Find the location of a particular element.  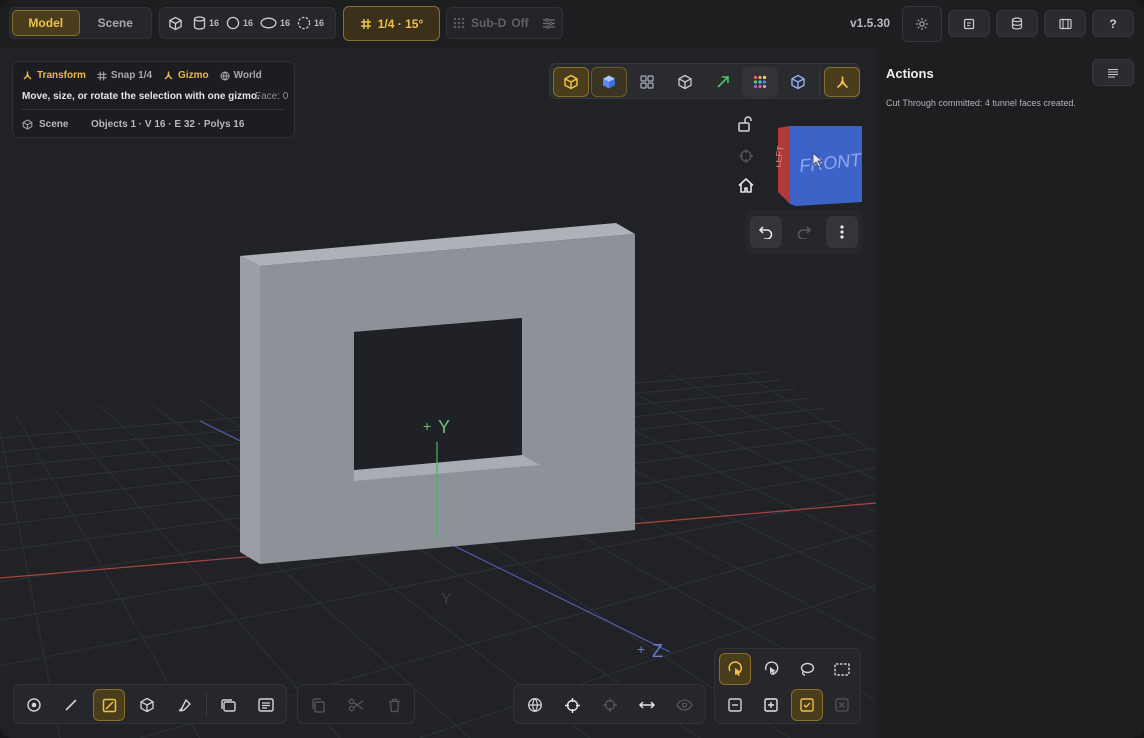

add-selection-button is located at coordinates (771, 705).